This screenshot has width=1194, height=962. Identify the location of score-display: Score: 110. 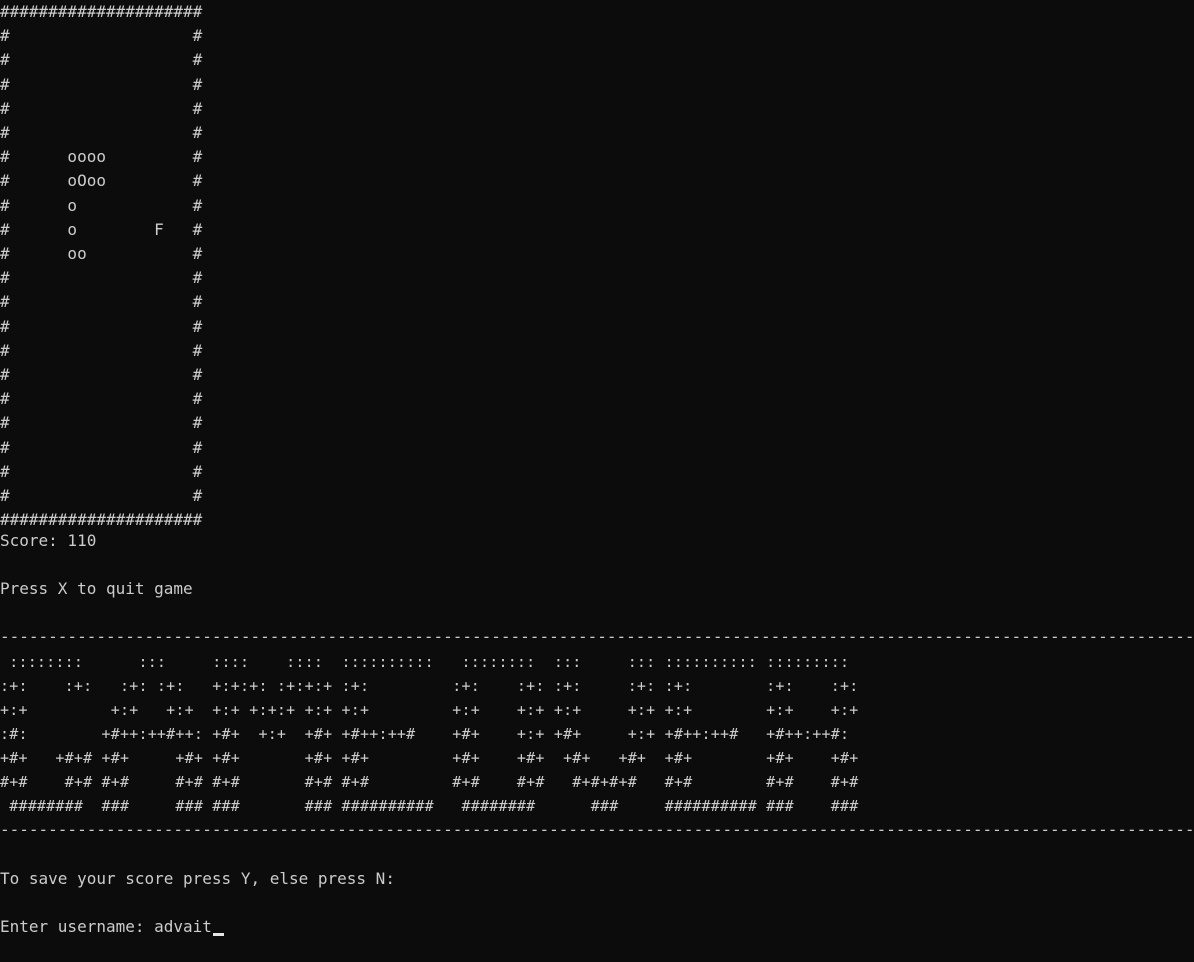
(48, 540).